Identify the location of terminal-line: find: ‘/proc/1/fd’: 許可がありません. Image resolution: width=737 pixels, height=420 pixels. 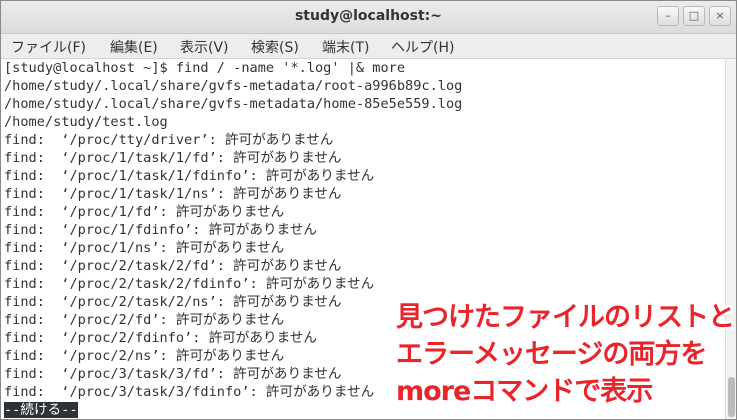
(144, 212).